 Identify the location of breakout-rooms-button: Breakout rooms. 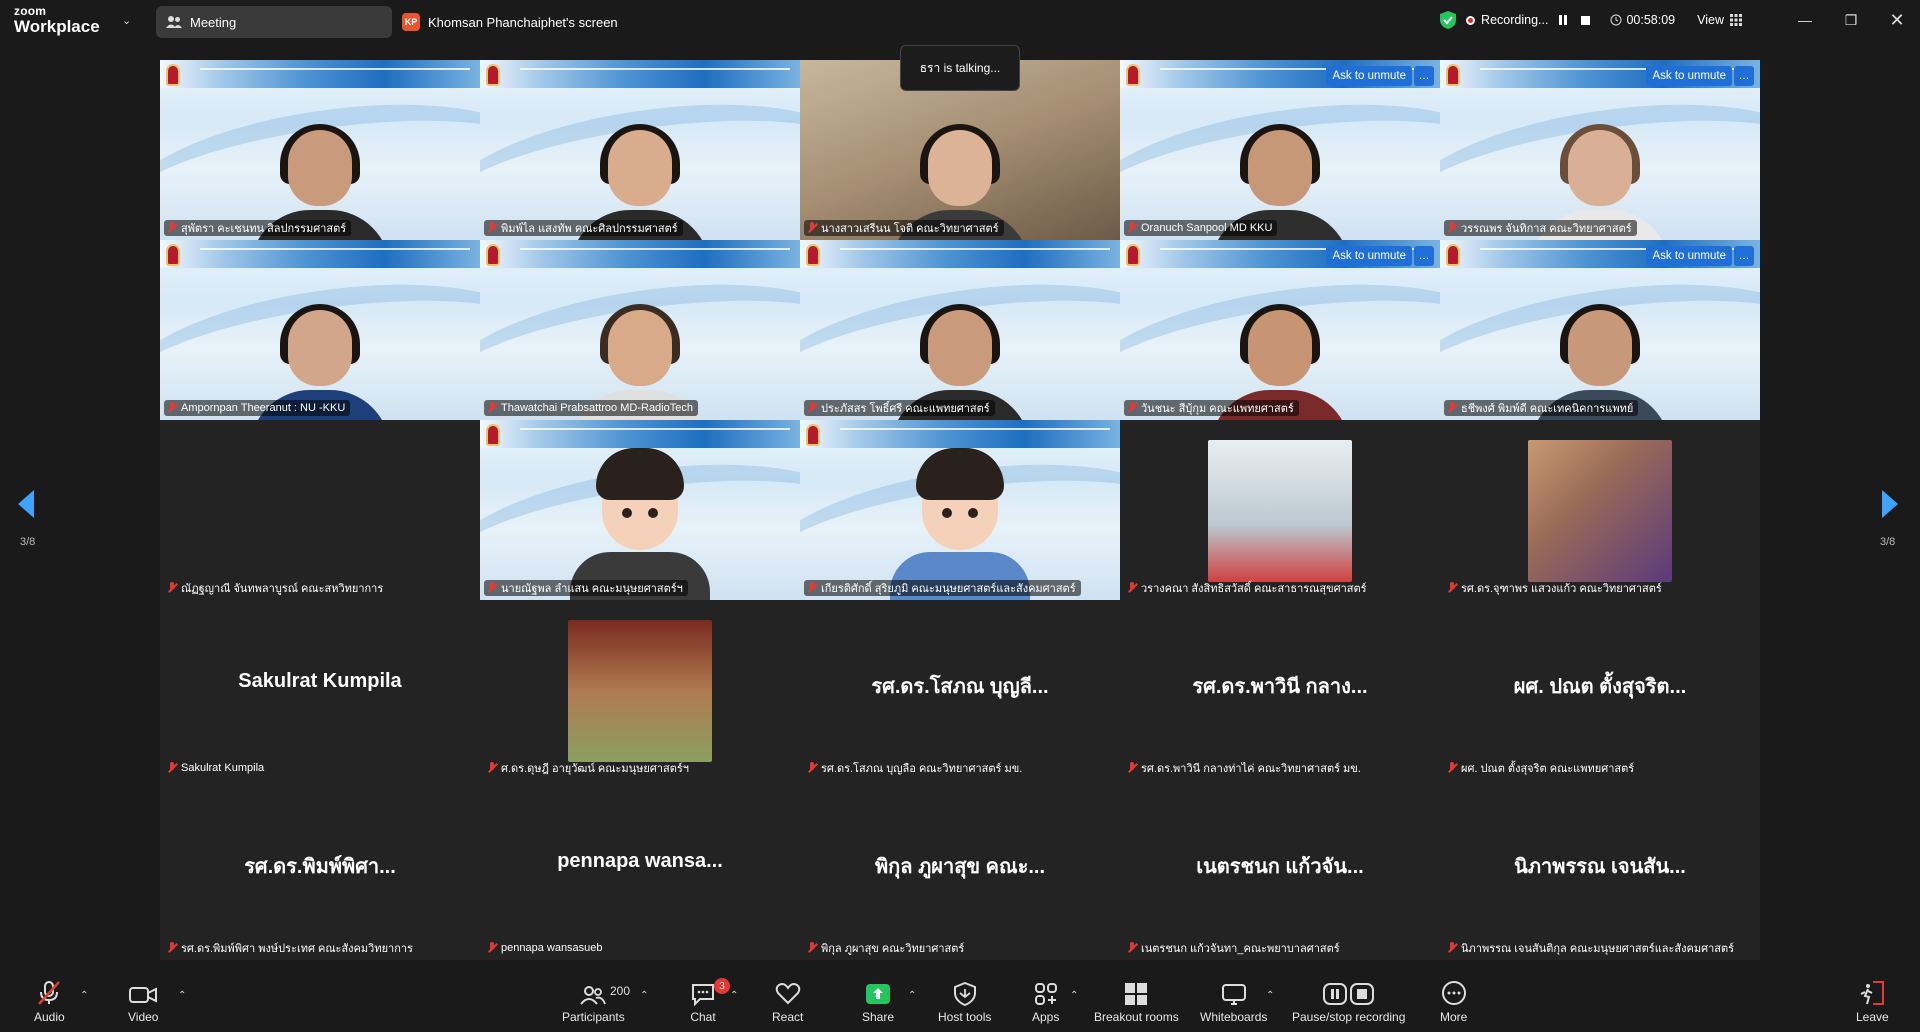
(1136, 1002).